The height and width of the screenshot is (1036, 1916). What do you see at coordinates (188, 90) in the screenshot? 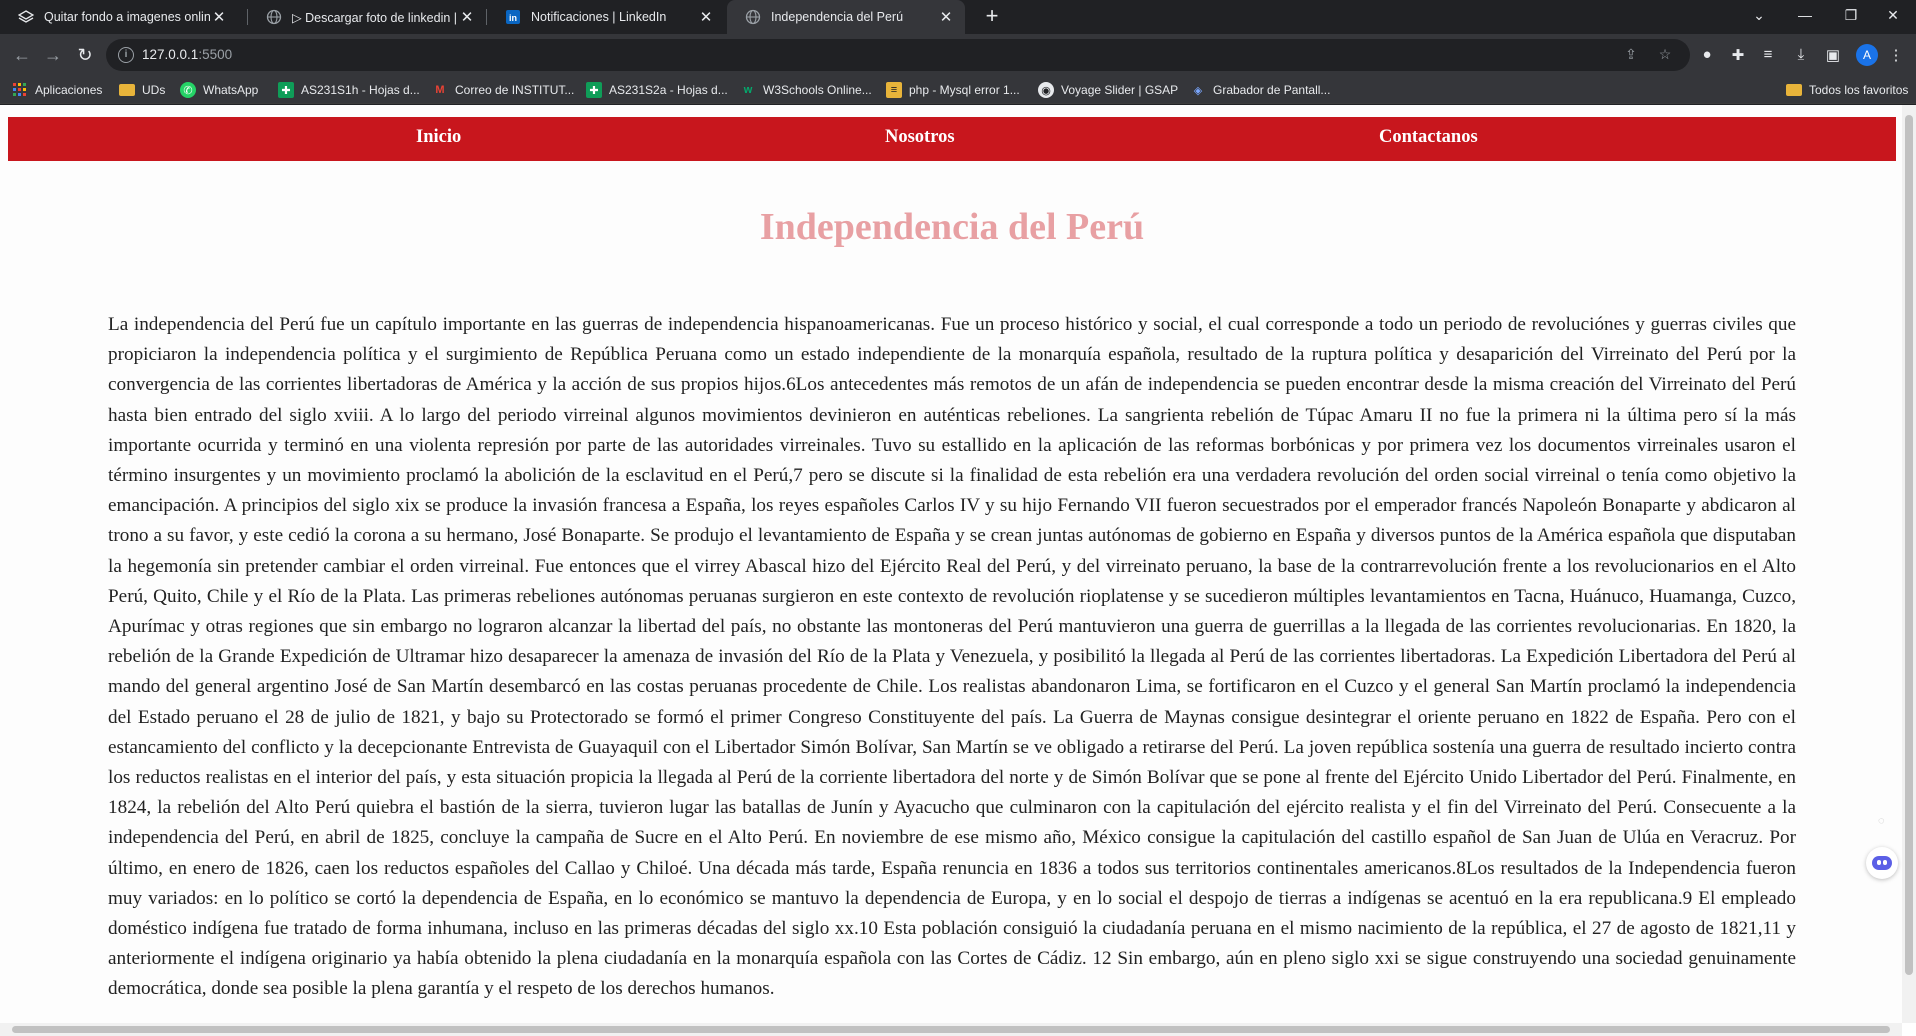
I see `whatsapp-icon: ✆` at bounding box center [188, 90].